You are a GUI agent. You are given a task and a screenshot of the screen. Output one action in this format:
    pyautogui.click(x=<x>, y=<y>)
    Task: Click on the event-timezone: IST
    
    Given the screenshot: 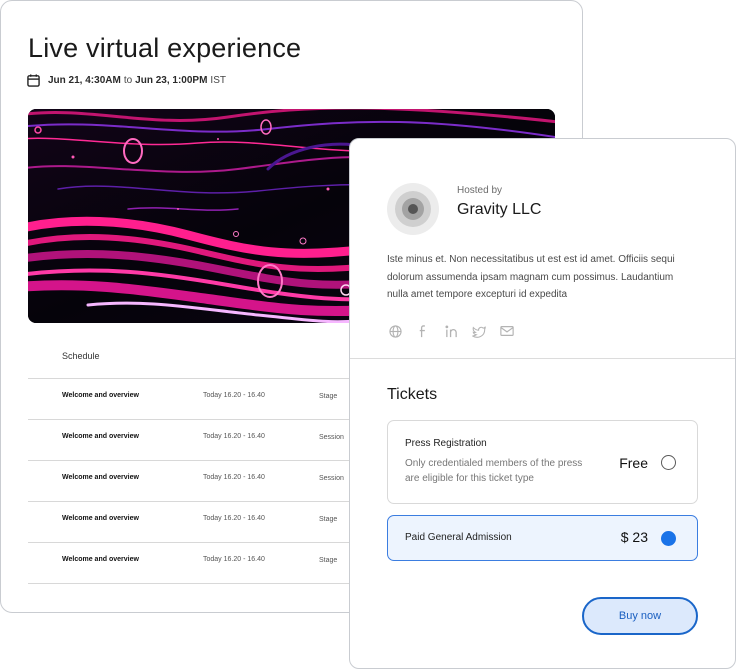 What is the action you would take?
    pyautogui.click(x=218, y=80)
    